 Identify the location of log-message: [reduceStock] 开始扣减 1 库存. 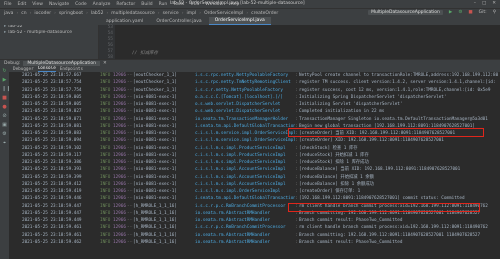
(334, 155).